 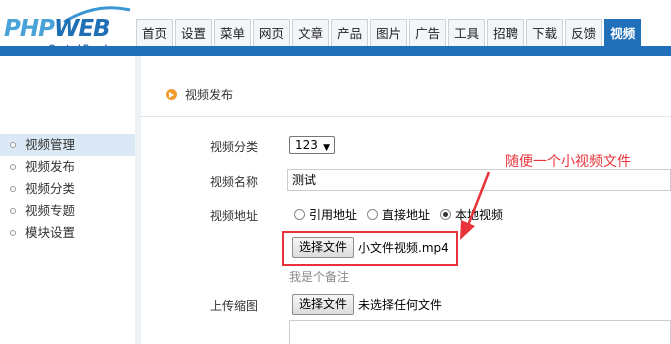 What do you see at coordinates (234, 147) in the screenshot?
I see `category-label: 视频分类` at bounding box center [234, 147].